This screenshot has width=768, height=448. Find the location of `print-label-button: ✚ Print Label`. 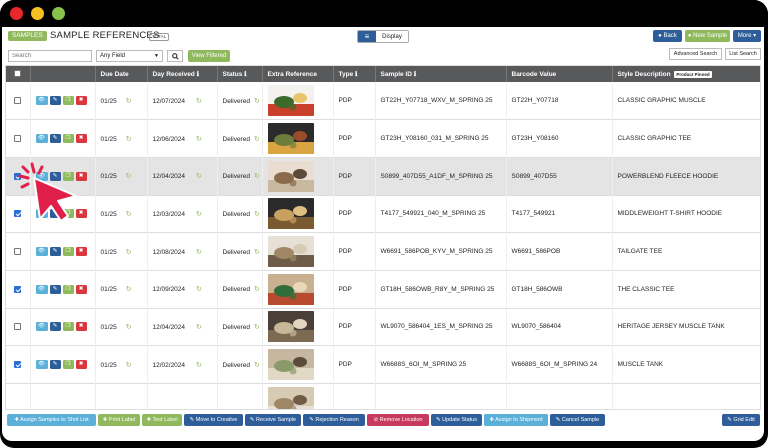

print-label-button: ✚ Print Label is located at coordinates (119, 420).